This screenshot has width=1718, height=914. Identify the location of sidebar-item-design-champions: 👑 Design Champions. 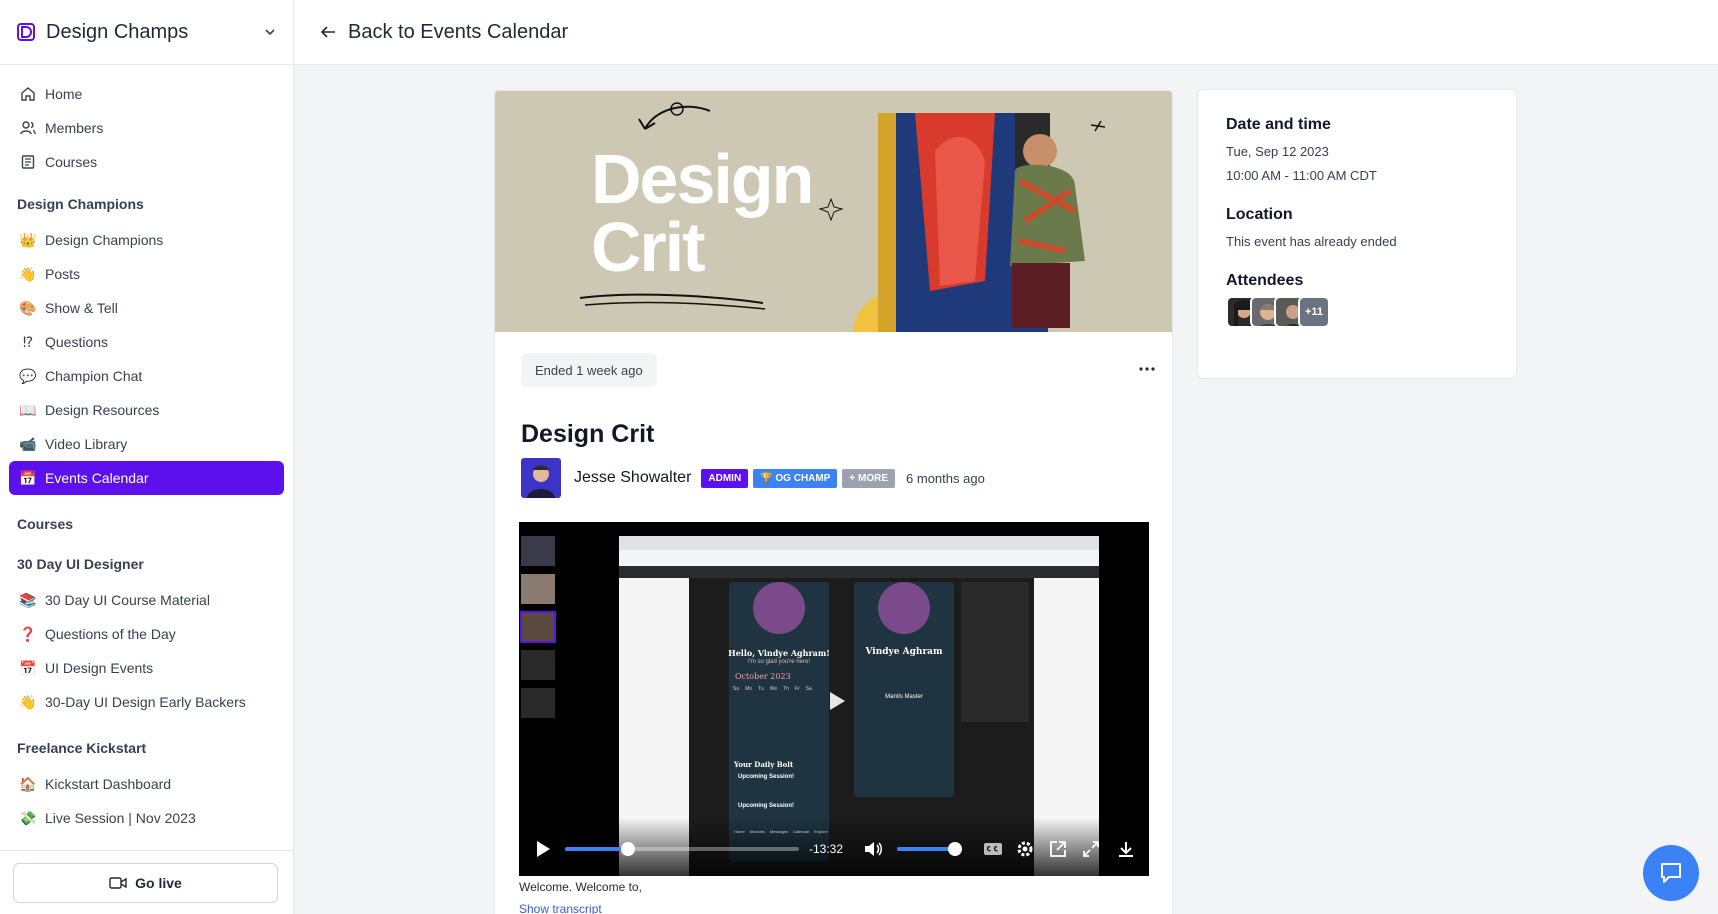
(146, 240).